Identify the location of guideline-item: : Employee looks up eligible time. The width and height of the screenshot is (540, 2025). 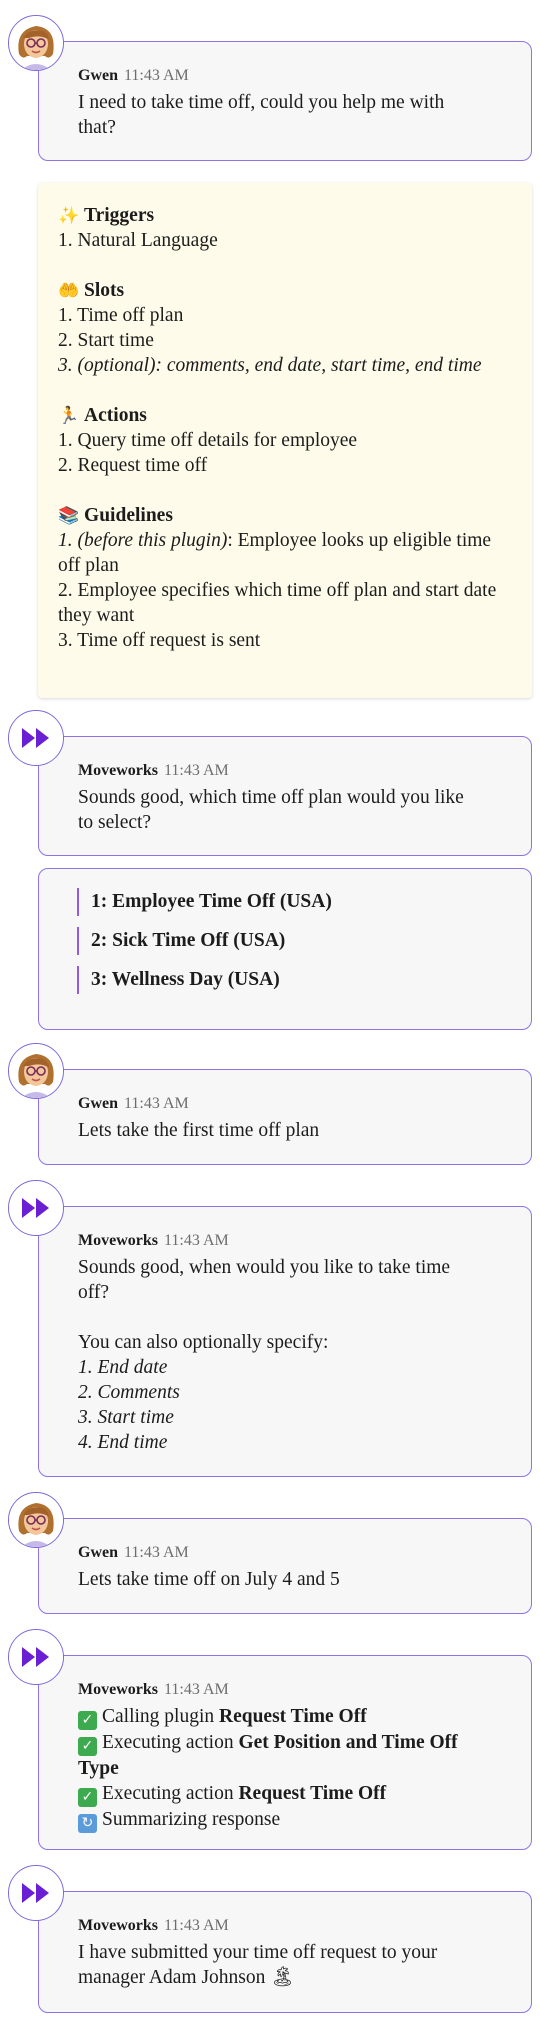
(359, 540).